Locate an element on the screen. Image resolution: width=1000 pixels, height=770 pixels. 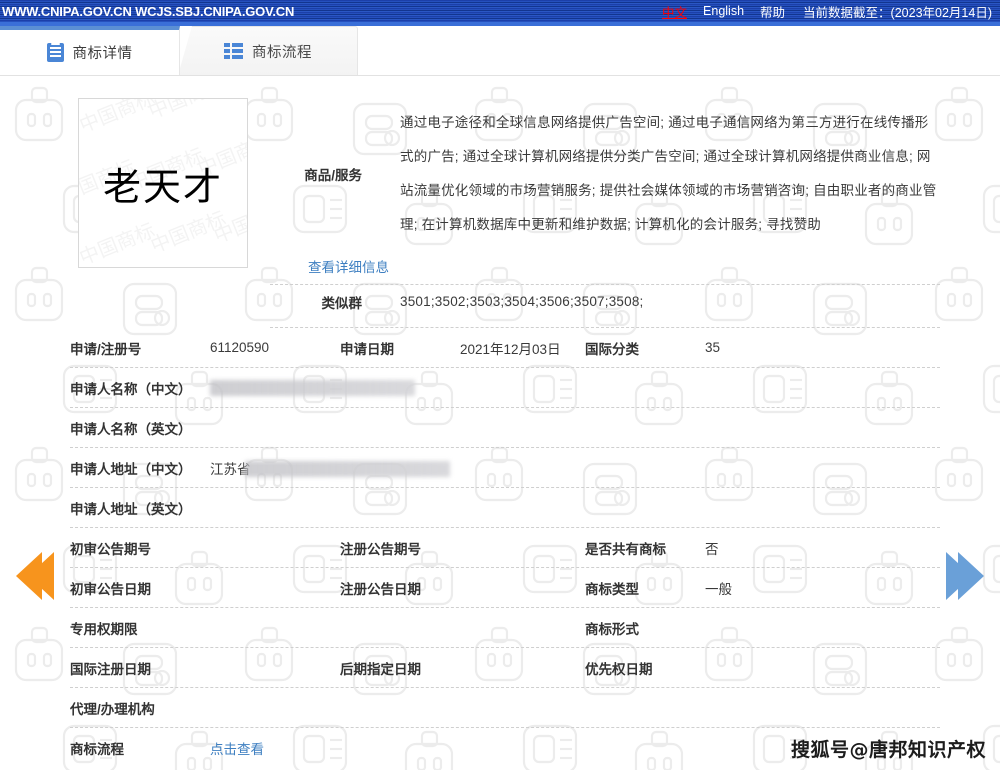
view-detail-link: 查看详细信息 is located at coordinates (605, 266).